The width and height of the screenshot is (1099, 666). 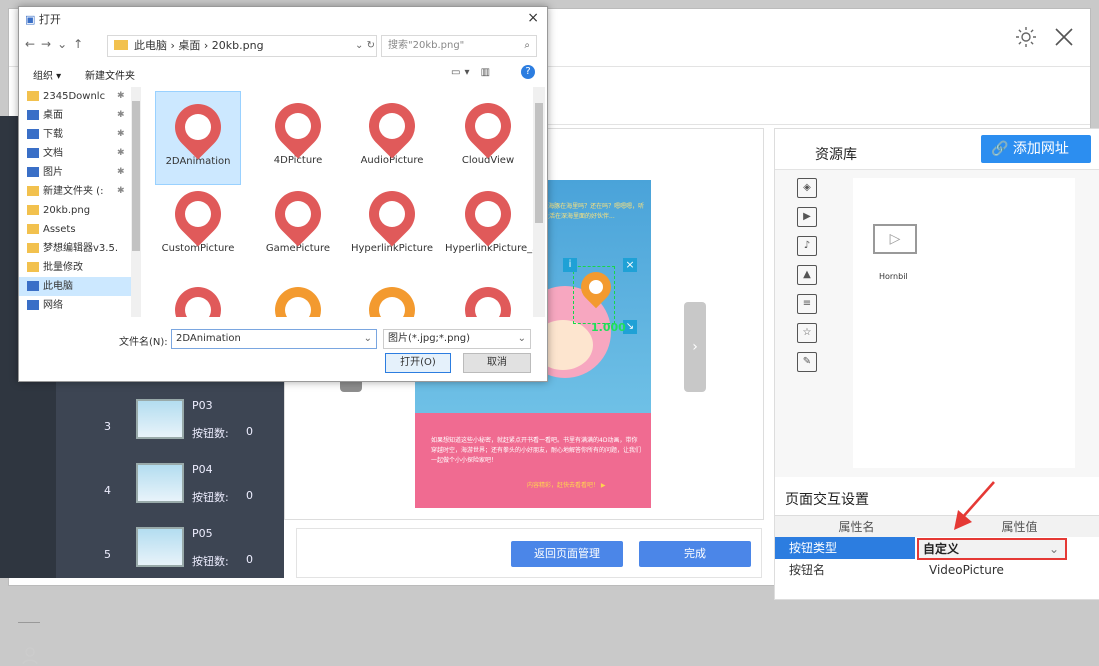 I want to click on property-key: 按钮类型, so click(x=845, y=548).